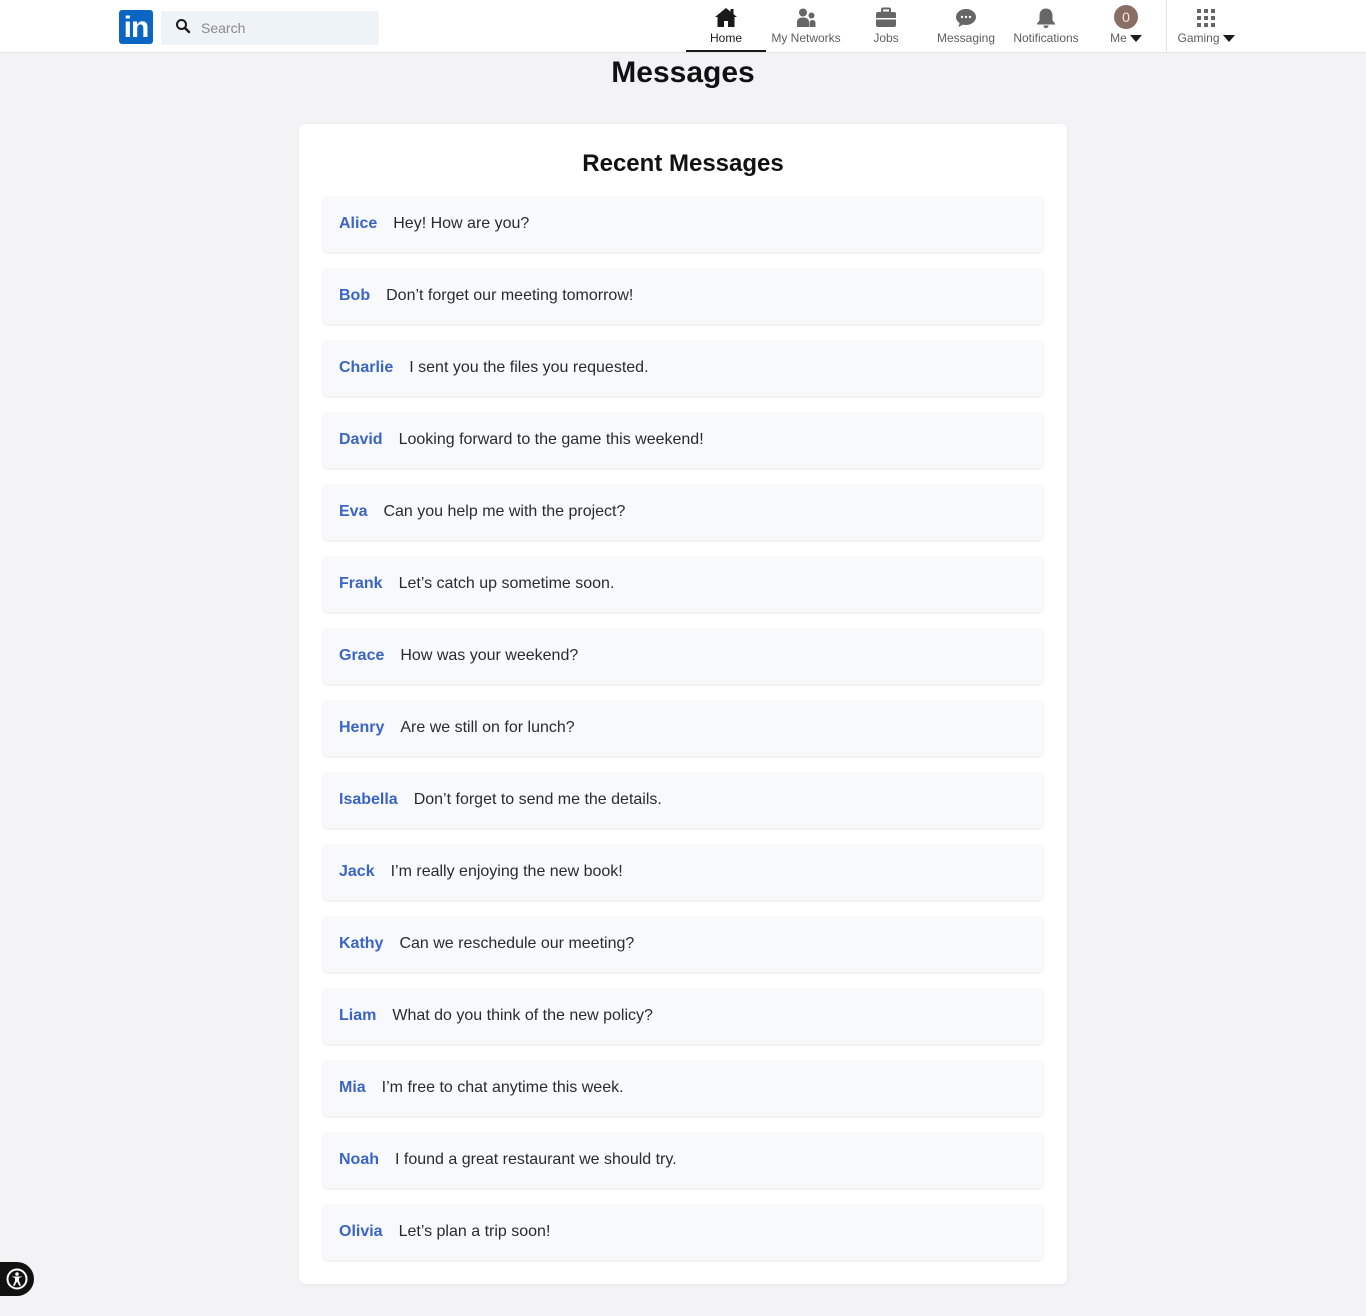 The image size is (1366, 1316). Describe the element at coordinates (683, 224) in the screenshot. I see `message-item: Alice Hey! How are you?` at that location.